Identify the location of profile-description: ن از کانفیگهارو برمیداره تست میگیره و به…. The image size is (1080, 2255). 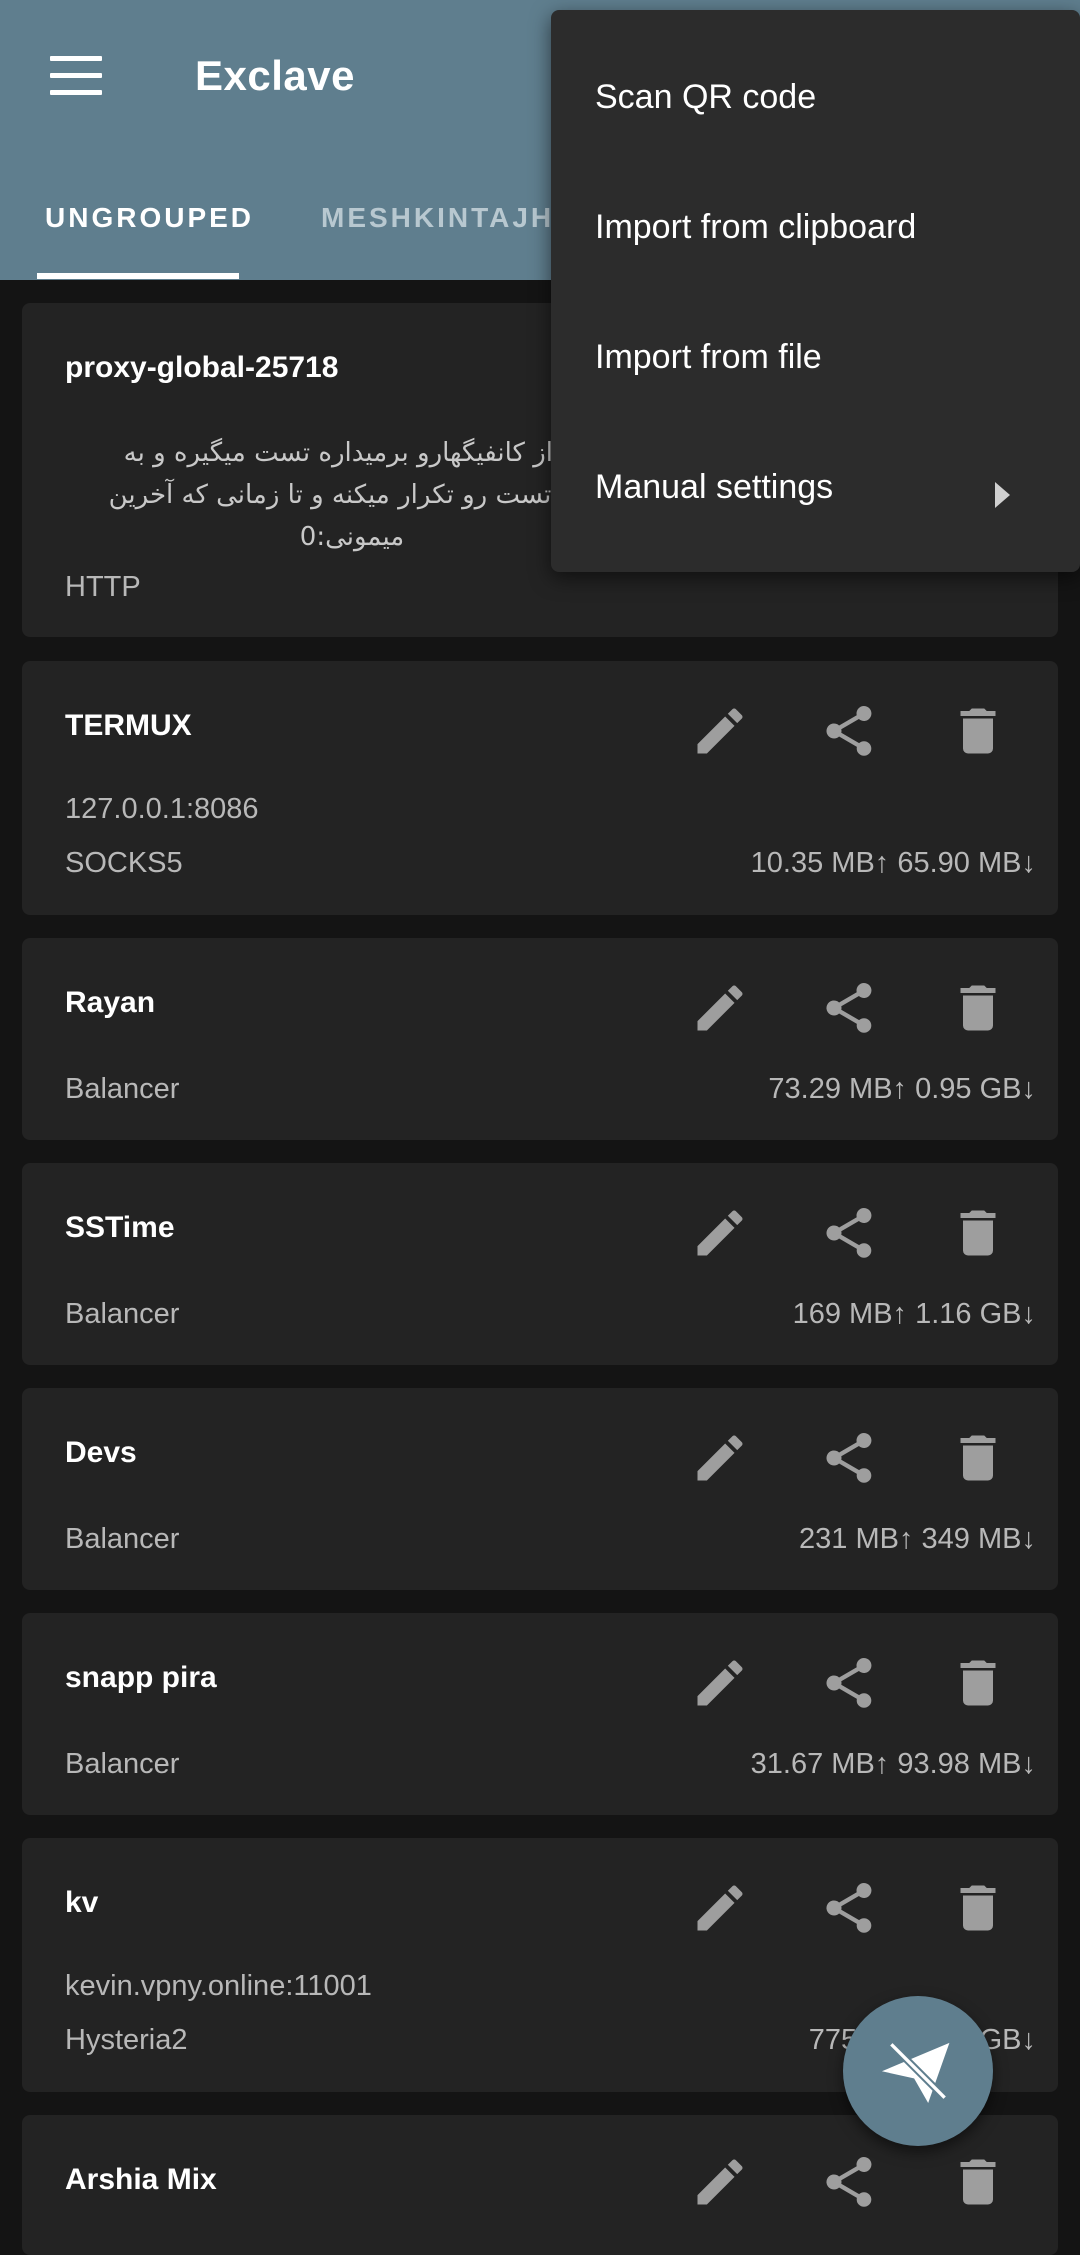
(352, 495).